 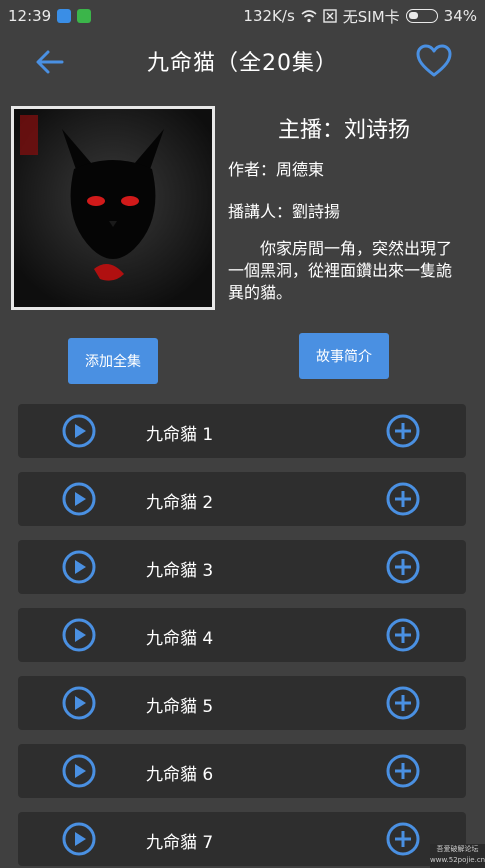 I want to click on narrator-name: 播講人：劉詩揚, so click(x=284, y=211).